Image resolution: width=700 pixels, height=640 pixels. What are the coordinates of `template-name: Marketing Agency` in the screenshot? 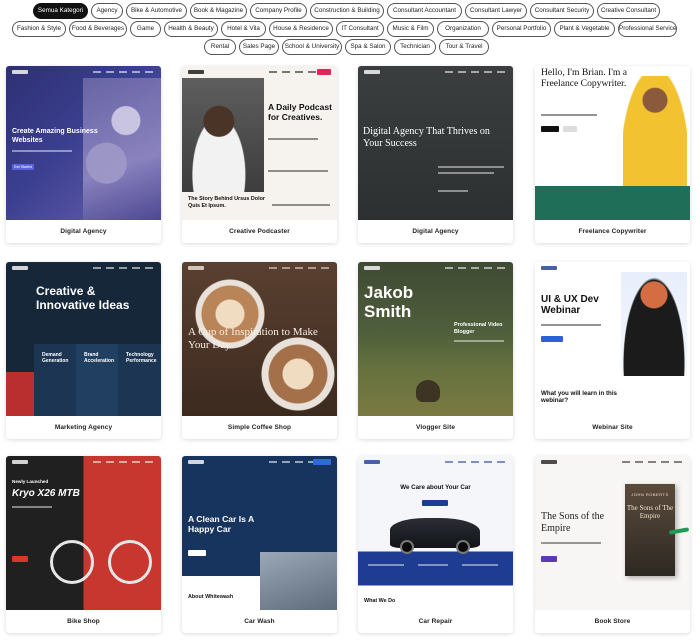 It's located at (83, 427).